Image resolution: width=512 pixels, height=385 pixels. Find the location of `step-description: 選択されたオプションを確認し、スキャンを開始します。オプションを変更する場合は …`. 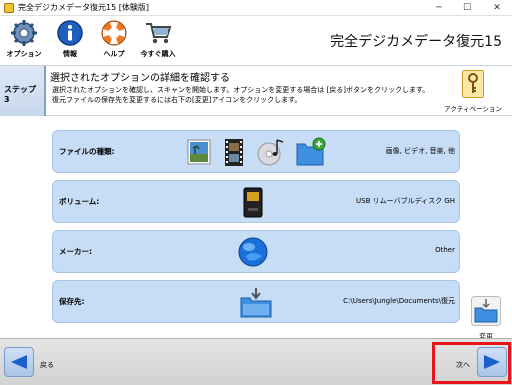

step-description: 選択されたオプションを確認し、スキャンを開始します。オプションを変更する場合は … is located at coordinates (241, 95).